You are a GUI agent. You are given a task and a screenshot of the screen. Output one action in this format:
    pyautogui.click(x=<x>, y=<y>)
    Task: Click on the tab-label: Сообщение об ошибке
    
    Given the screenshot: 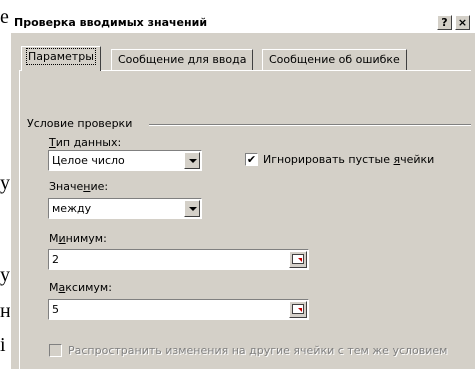 What is the action you would take?
    pyautogui.click(x=334, y=59)
    